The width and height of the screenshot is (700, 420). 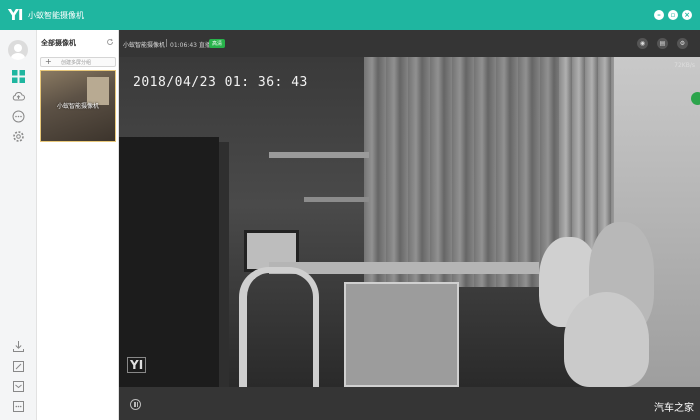 What do you see at coordinates (659, 15) in the screenshot?
I see `minimize-icon: –` at bounding box center [659, 15].